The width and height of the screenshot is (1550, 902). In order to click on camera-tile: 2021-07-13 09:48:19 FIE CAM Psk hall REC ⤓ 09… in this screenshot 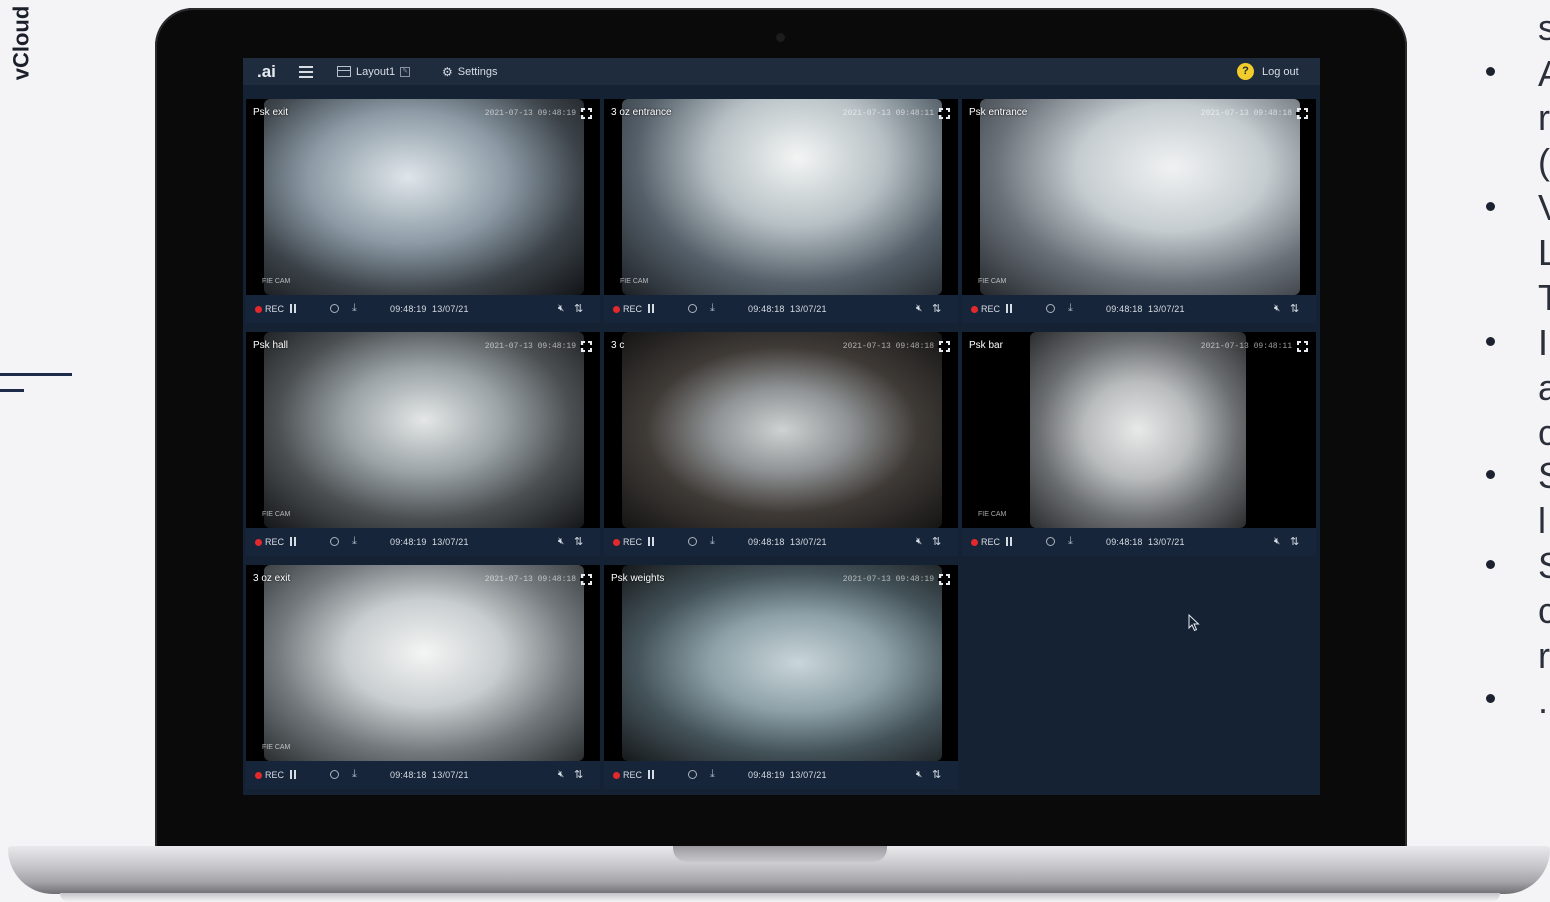, I will do `click(423, 444)`.